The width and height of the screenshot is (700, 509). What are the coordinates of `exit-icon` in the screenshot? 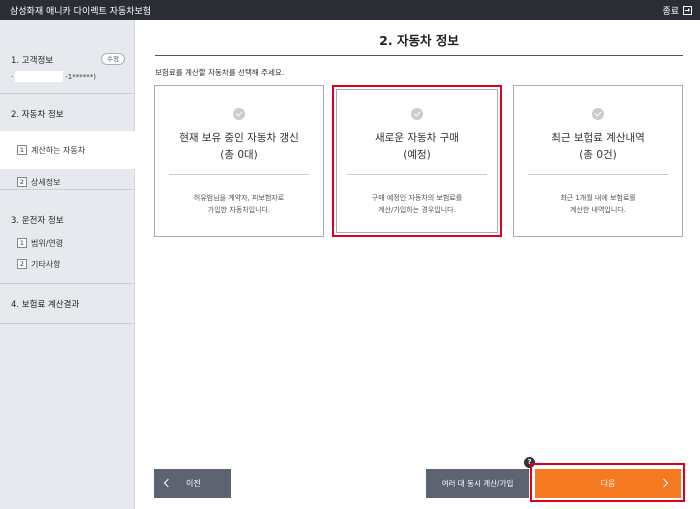 It's located at (687, 10).